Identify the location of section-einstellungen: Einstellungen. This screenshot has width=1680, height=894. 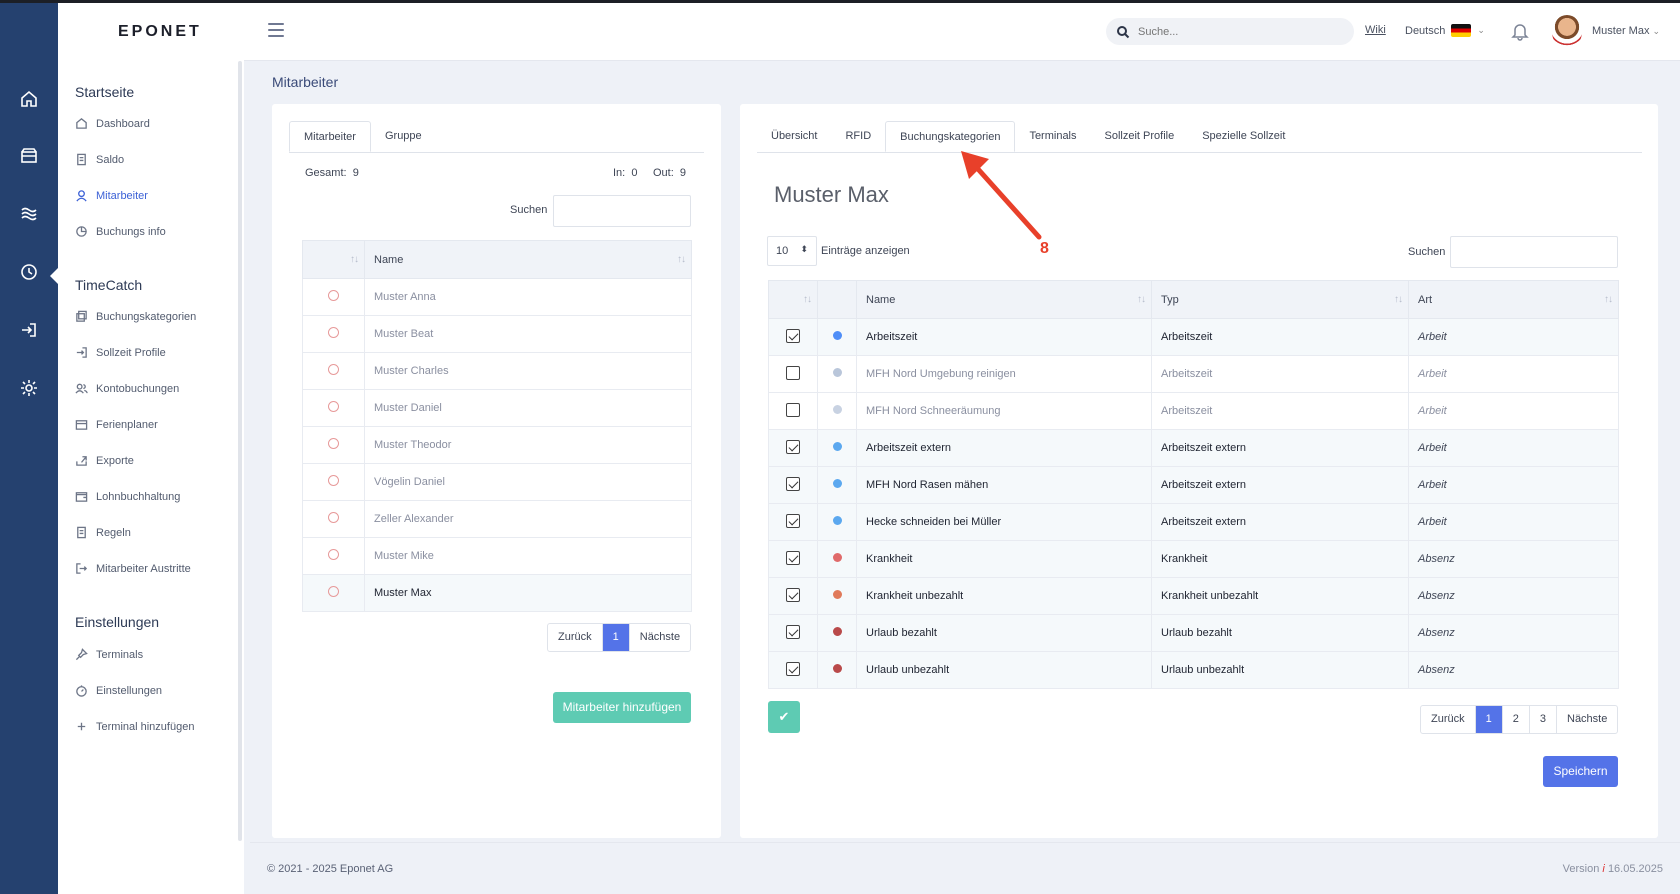
(117, 622).